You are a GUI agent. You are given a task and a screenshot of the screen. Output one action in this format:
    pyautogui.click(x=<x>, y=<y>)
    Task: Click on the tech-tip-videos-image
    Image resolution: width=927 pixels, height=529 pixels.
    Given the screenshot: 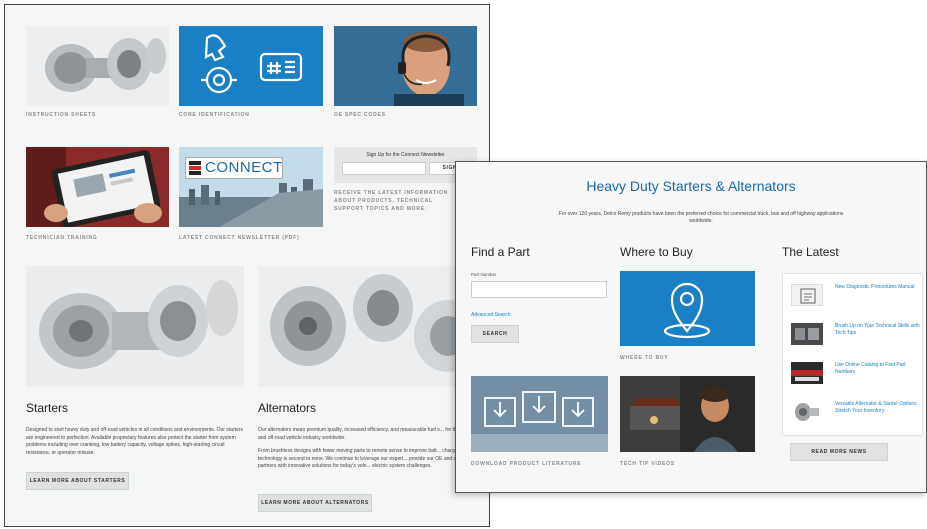 What is the action you would take?
    pyautogui.click(x=687, y=414)
    